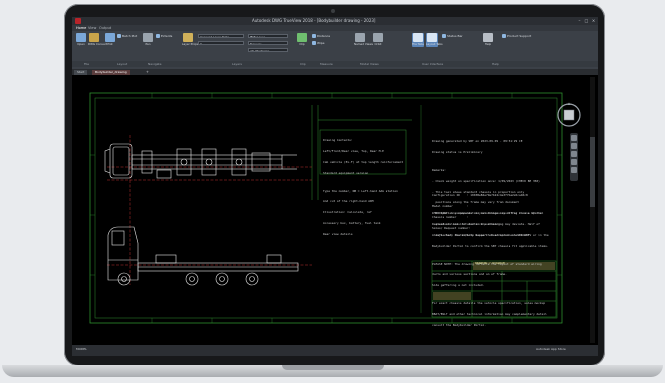  I want to click on scrollbar-thumb, so click(592, 172).